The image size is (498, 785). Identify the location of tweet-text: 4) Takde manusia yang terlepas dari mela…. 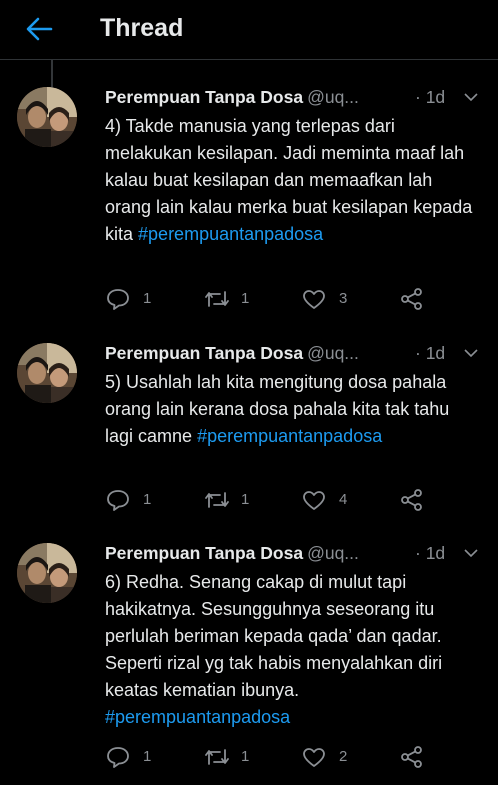
(290, 180).